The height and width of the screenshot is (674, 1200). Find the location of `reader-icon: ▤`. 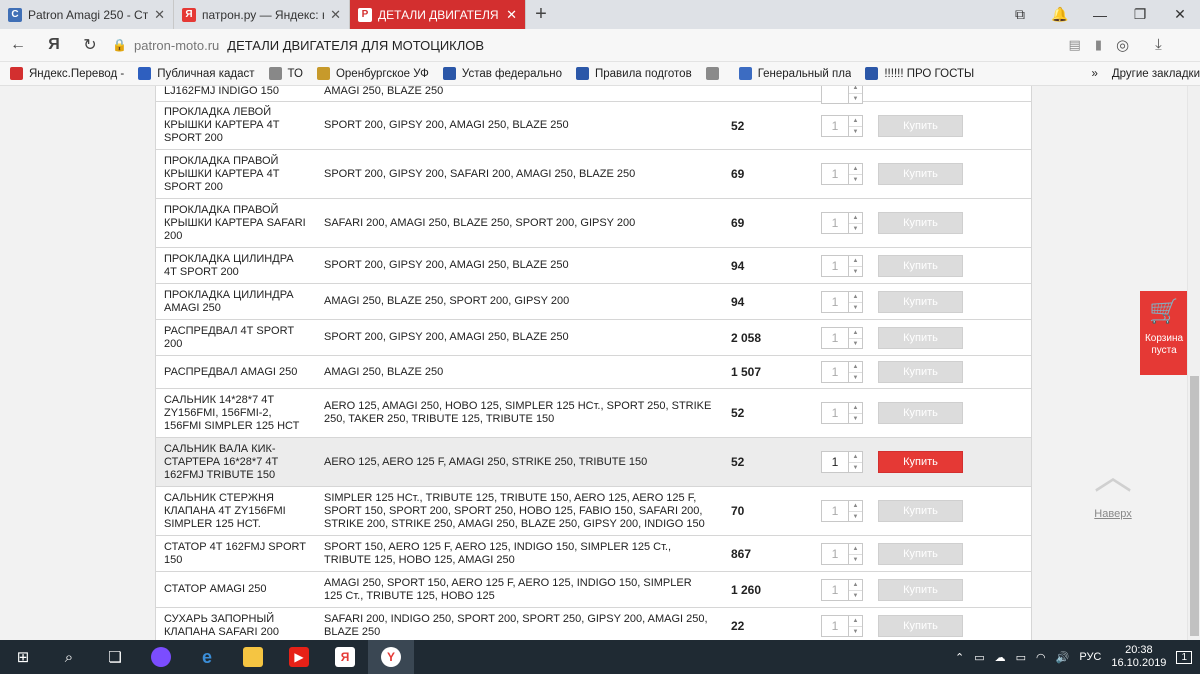

reader-icon: ▤ is located at coordinates (1075, 45).